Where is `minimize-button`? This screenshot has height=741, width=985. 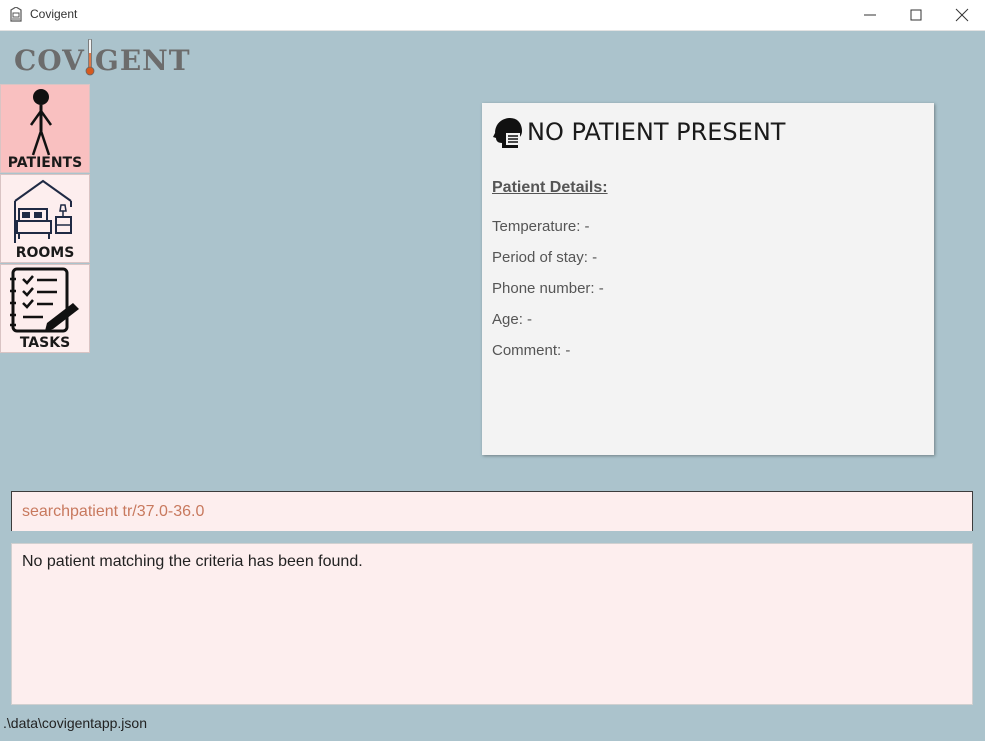 minimize-button is located at coordinates (870, 15).